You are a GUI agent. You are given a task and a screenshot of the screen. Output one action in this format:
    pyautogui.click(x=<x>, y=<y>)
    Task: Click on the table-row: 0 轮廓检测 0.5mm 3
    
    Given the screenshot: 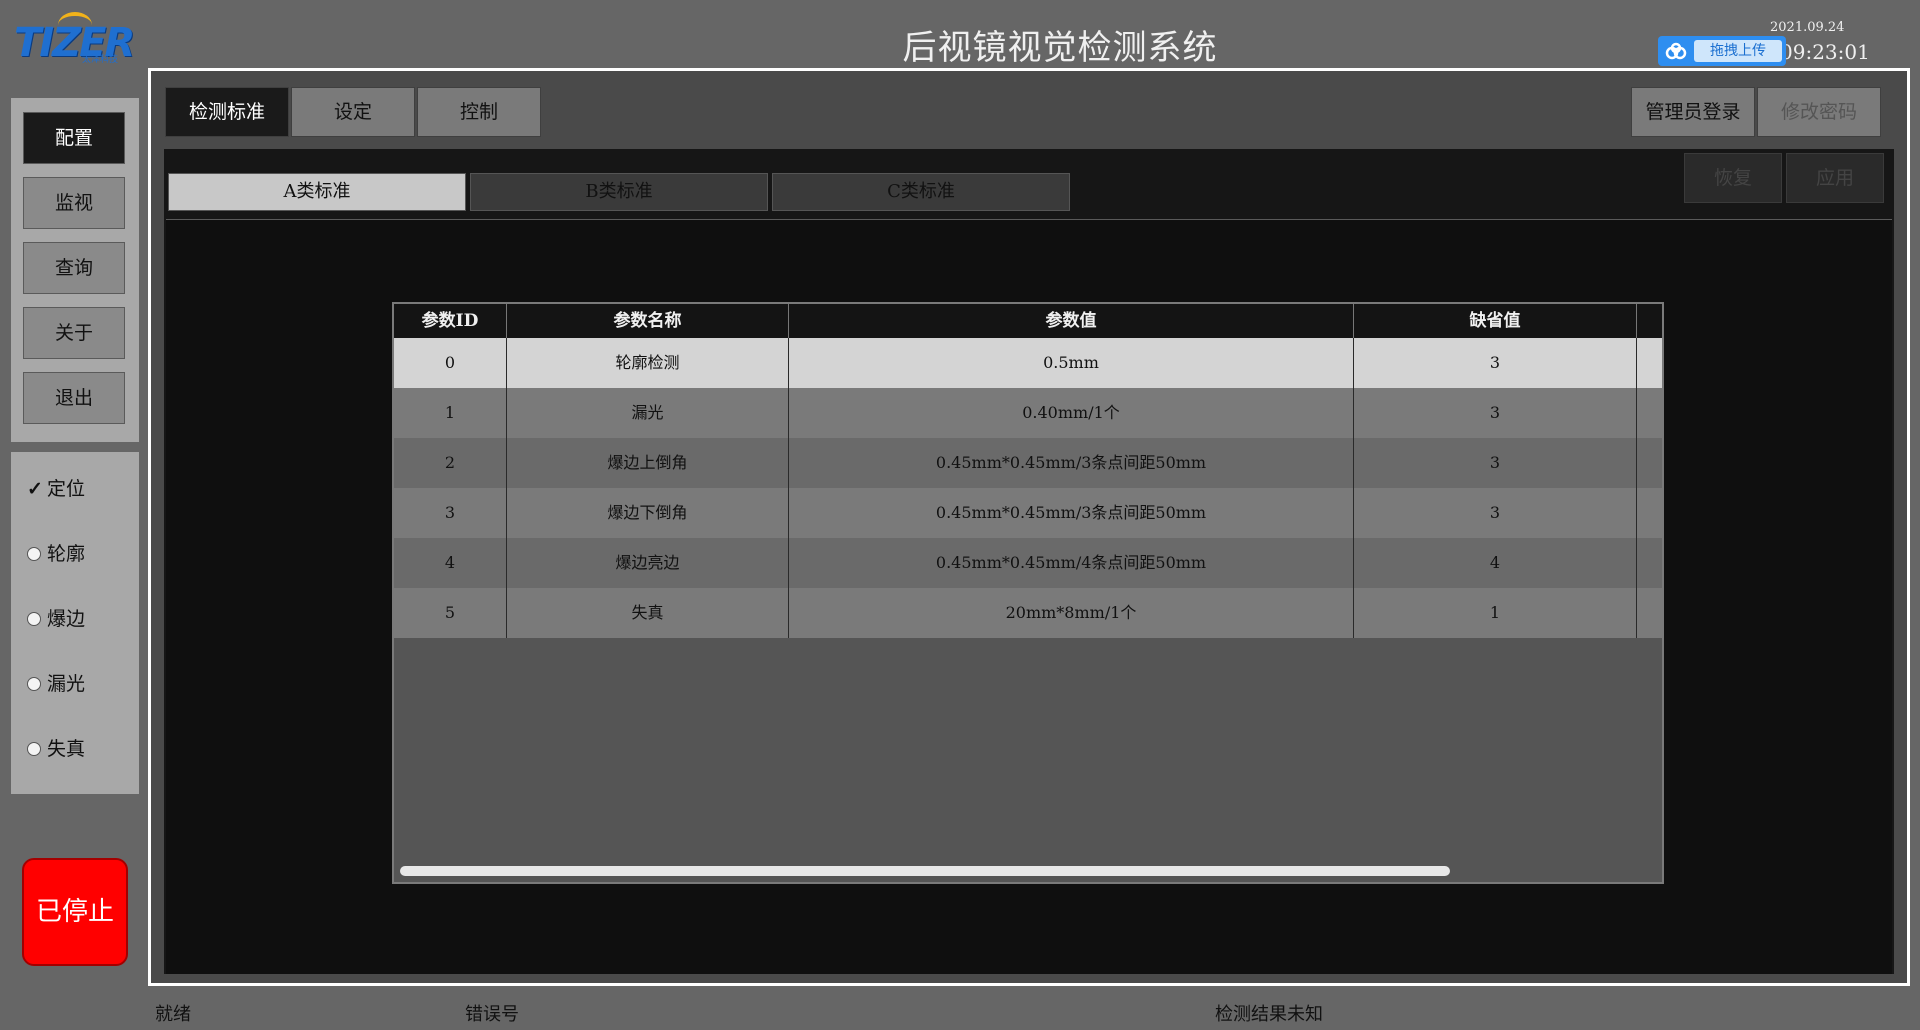 What is the action you would take?
    pyautogui.click(x=1028, y=363)
    